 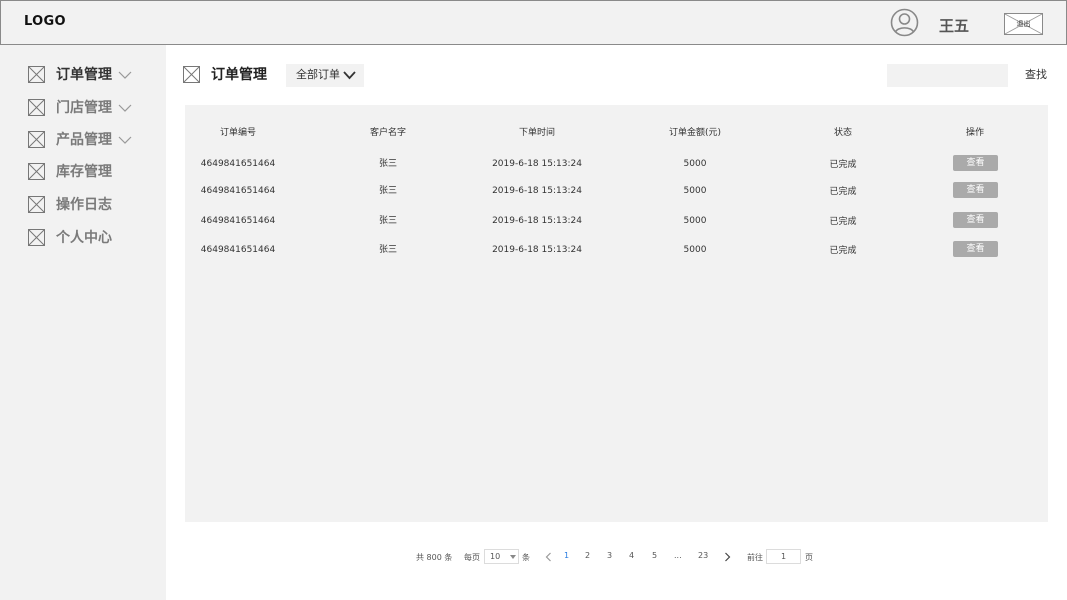 I want to click on sidebar-item-profile: 个人中心, so click(x=93, y=238).